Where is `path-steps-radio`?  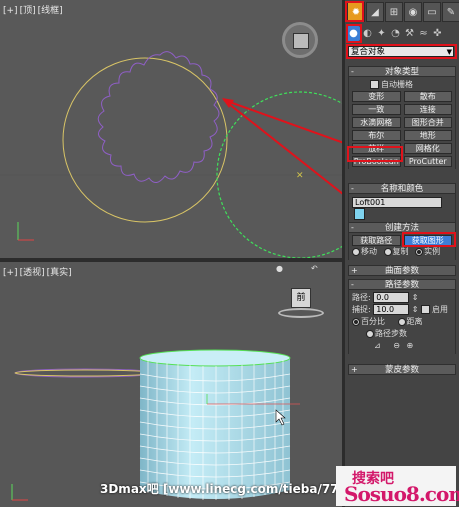 path-steps-radio is located at coordinates (370, 333).